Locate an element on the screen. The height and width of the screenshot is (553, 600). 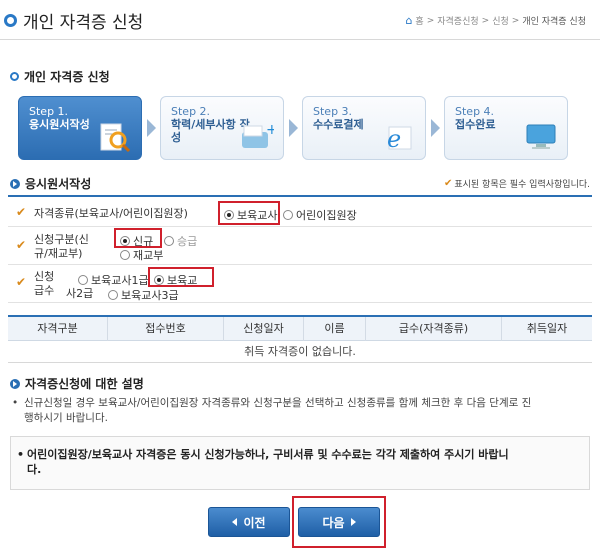
table-empty-message: 취득 자격증이 없습니다. is located at coordinates (300, 352).